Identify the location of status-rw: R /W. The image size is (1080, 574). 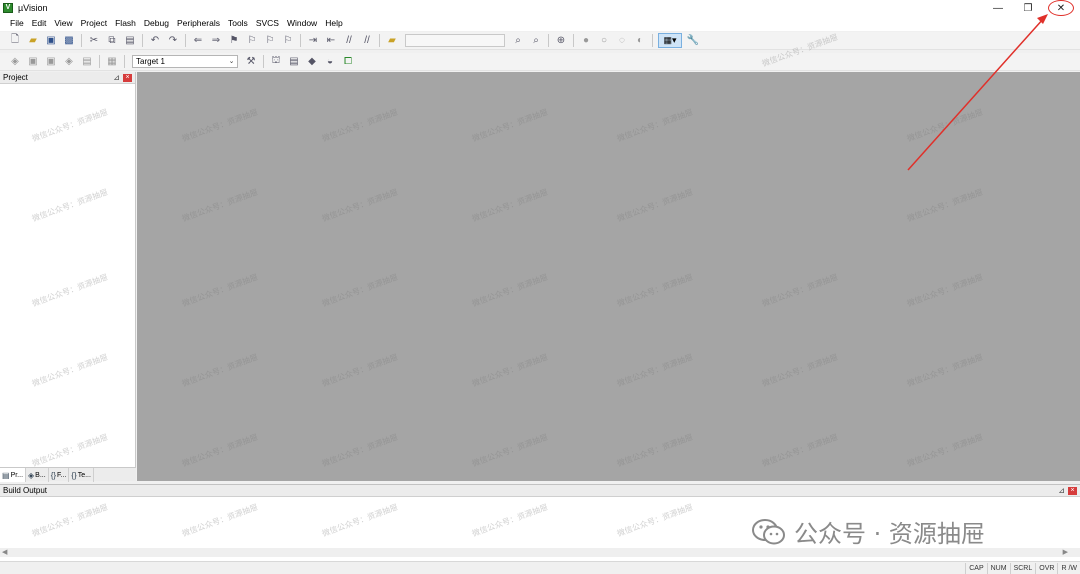
(1068, 568).